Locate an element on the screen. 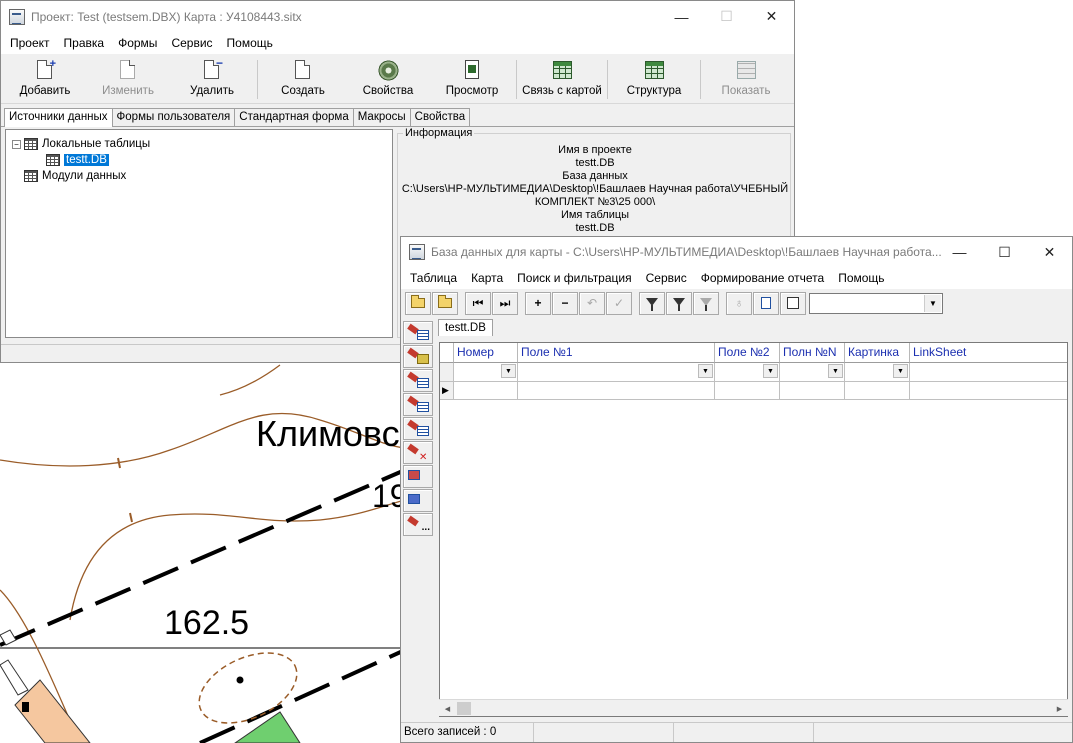 Image resolution: width=1073 pixels, height=743 pixels. properties-button: Свойства is located at coordinates (388, 79).